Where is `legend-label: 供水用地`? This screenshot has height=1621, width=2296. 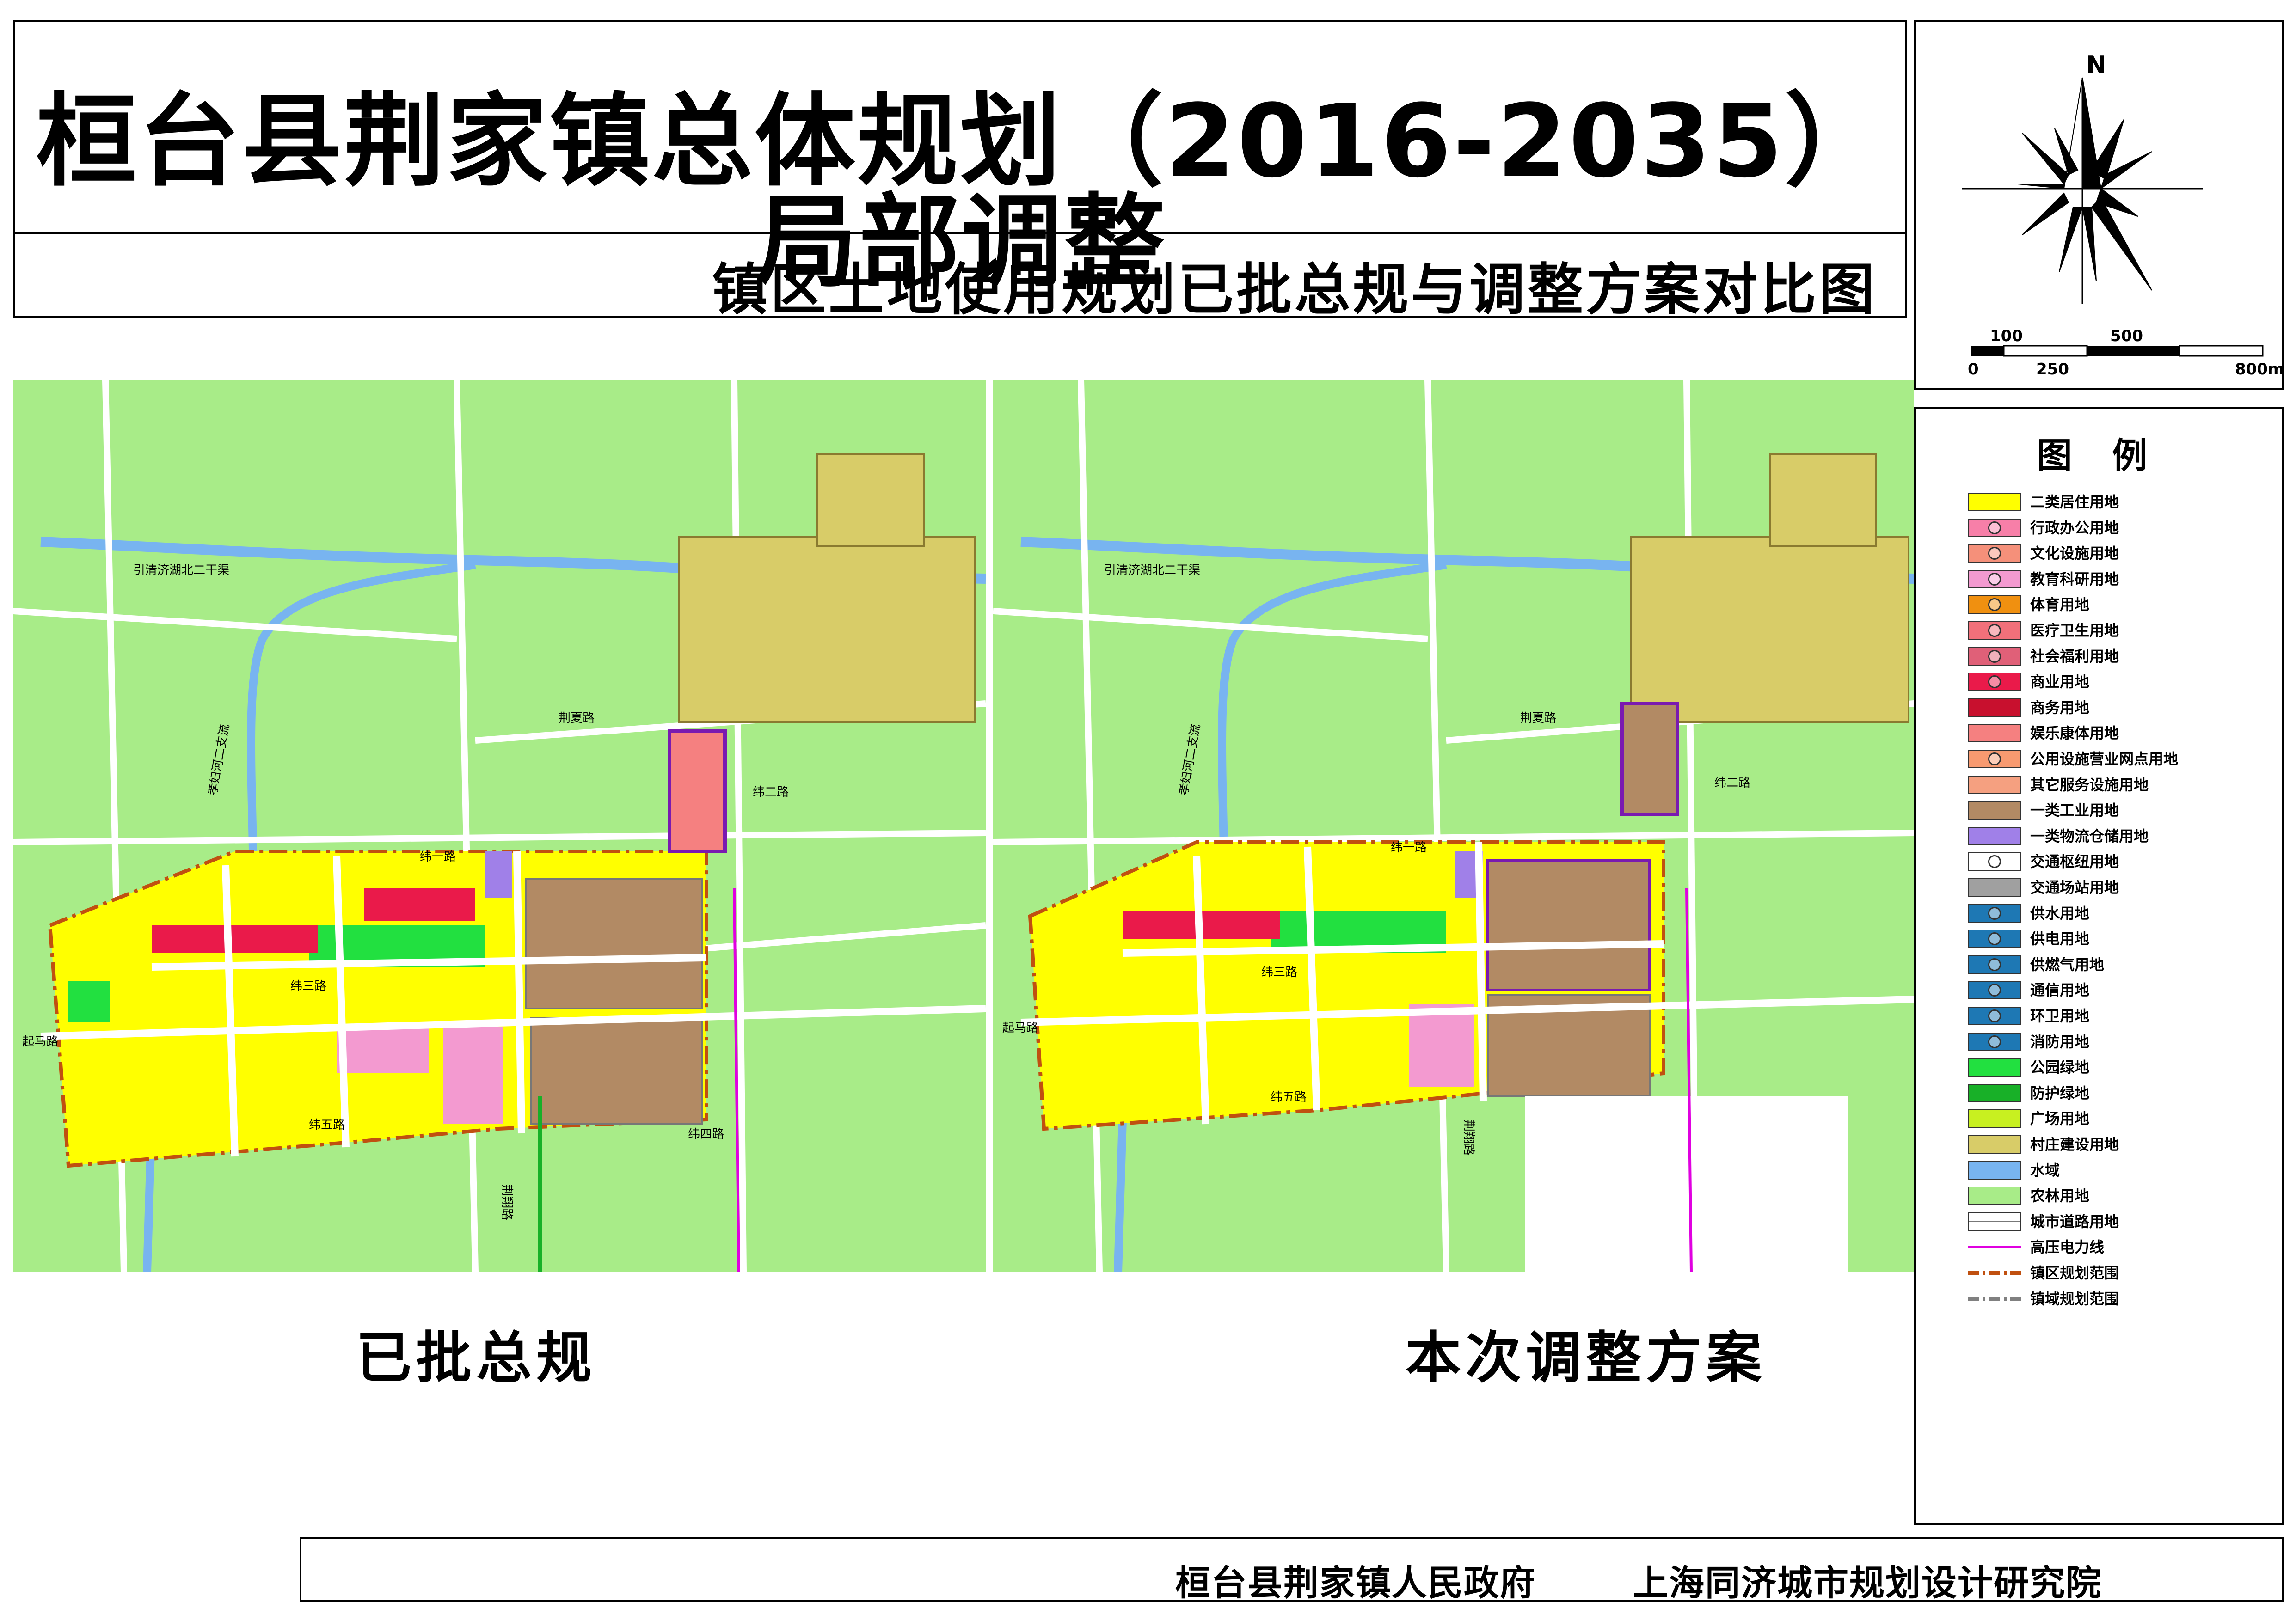 legend-label: 供水用地 is located at coordinates (2060, 913).